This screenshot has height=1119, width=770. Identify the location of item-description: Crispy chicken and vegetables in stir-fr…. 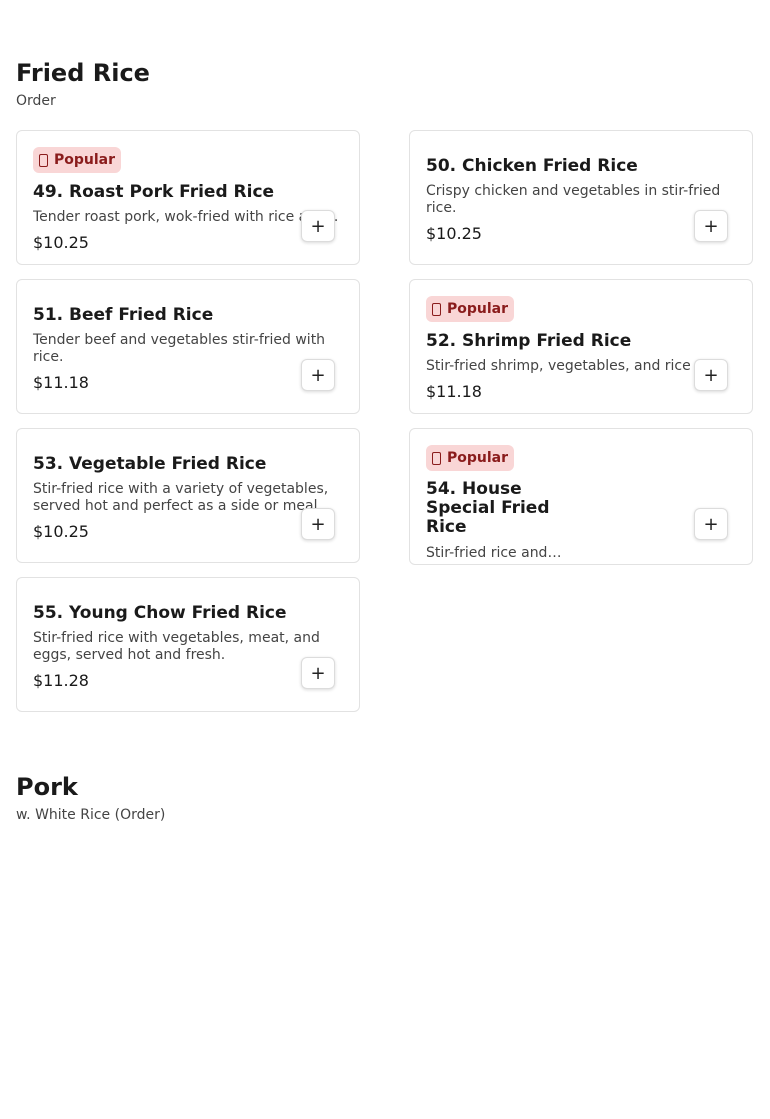
(573, 199).